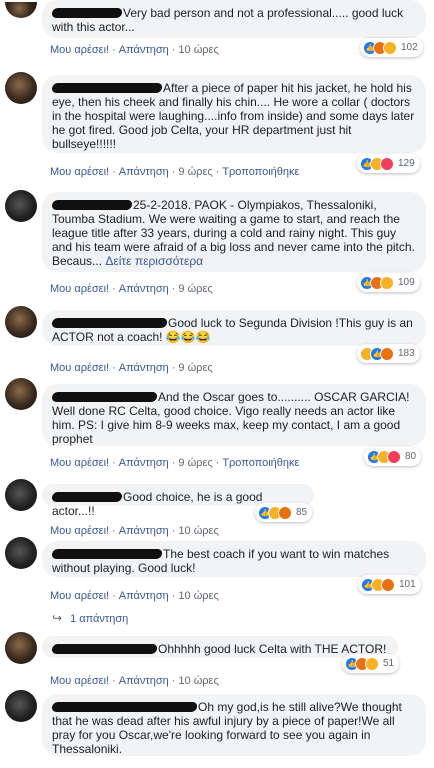 The height and width of the screenshot is (768, 434). I want to click on reactions-summary: 👍 85, so click(284, 512).